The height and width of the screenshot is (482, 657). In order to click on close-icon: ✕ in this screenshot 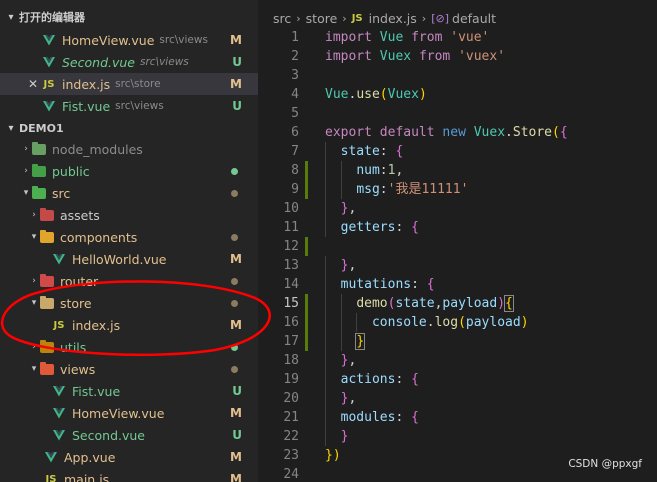, I will do `click(33, 84)`.